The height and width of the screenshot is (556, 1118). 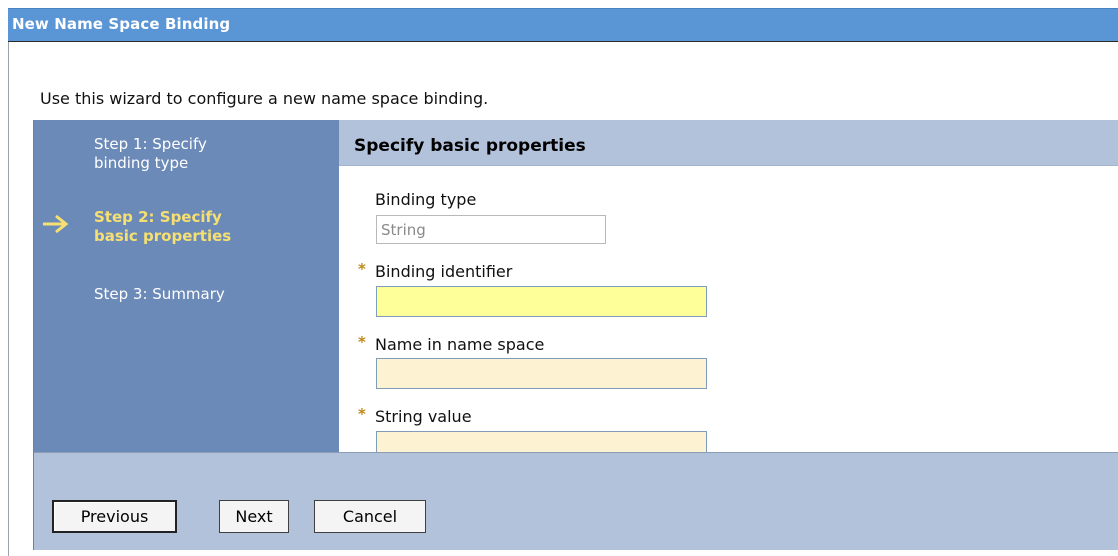 I want to click on right-arrow-icon, so click(x=56, y=224).